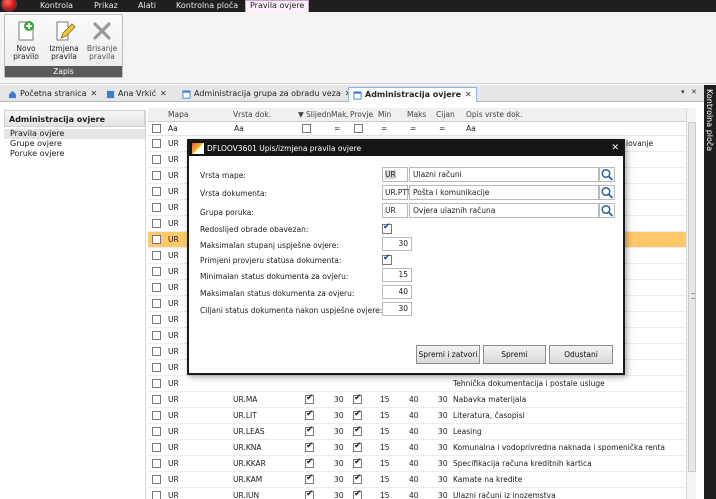 The height and width of the screenshot is (499, 716). Describe the element at coordinates (692, 297) in the screenshot. I see `scrollbar-thumb` at that location.